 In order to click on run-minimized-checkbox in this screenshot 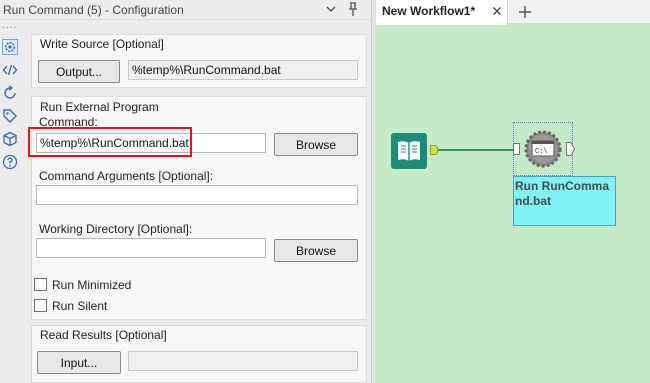, I will do `click(40, 284)`.